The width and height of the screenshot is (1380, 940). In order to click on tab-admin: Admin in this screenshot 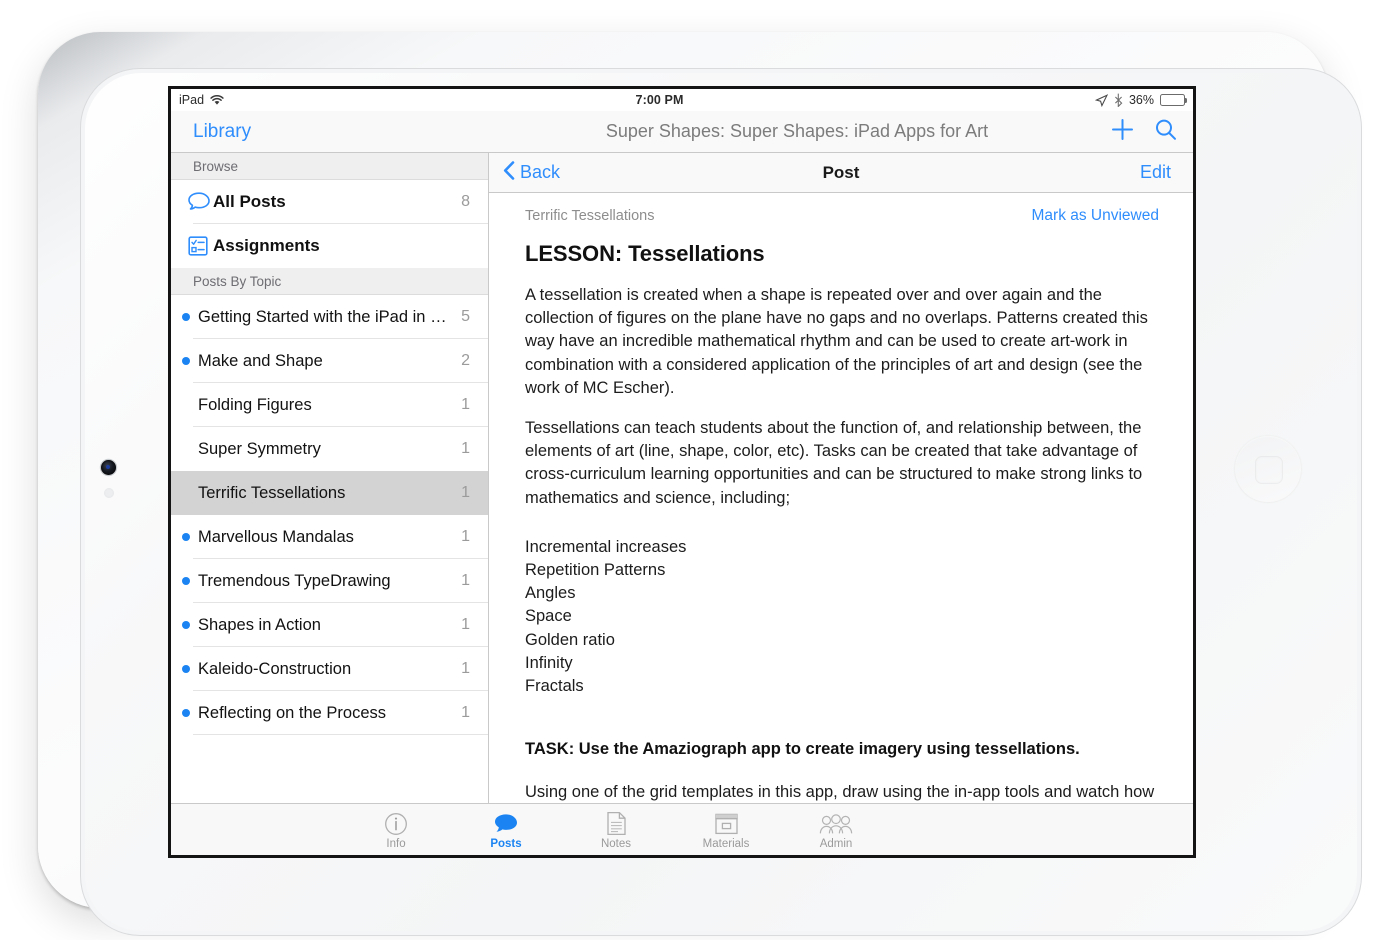, I will do `click(836, 830)`.